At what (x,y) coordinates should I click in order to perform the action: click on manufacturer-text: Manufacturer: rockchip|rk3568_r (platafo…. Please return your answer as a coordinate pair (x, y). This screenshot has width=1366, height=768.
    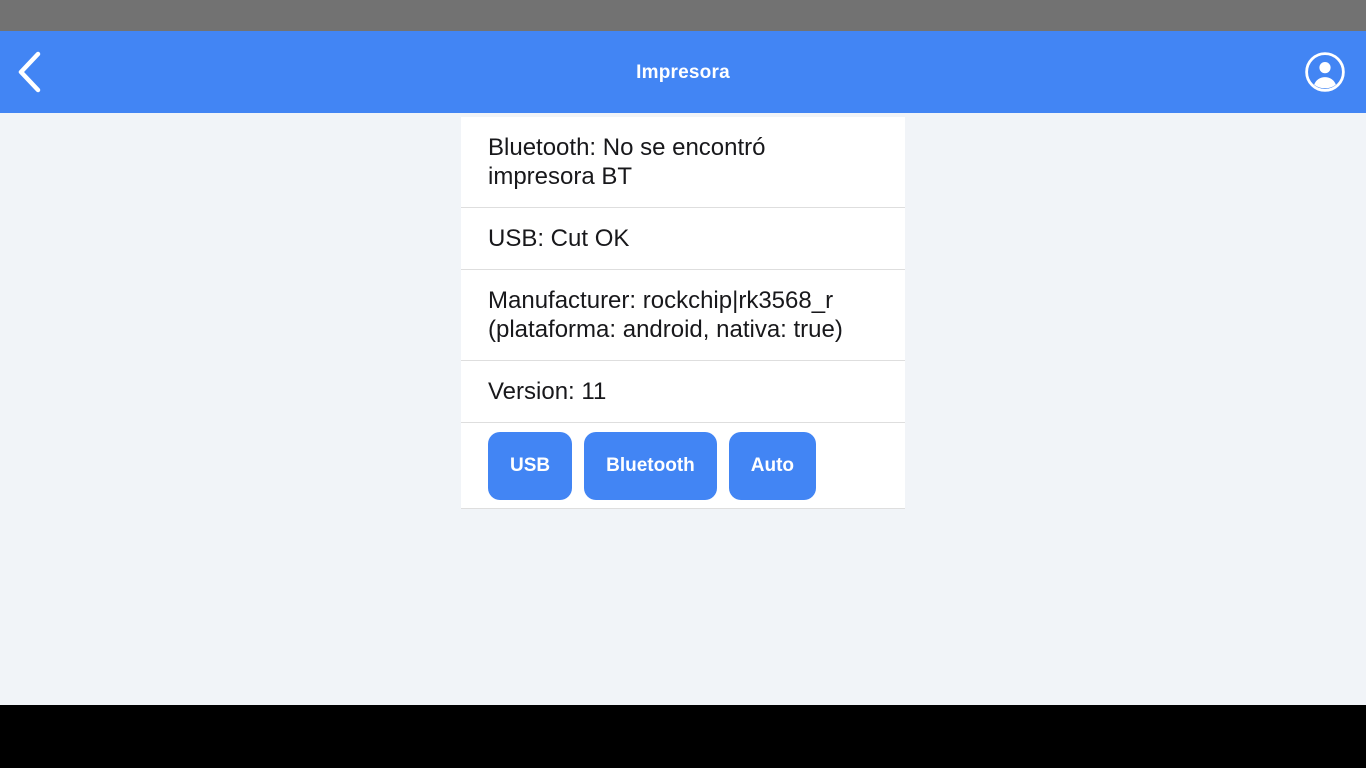
    Looking at the image, I should click on (665, 315).